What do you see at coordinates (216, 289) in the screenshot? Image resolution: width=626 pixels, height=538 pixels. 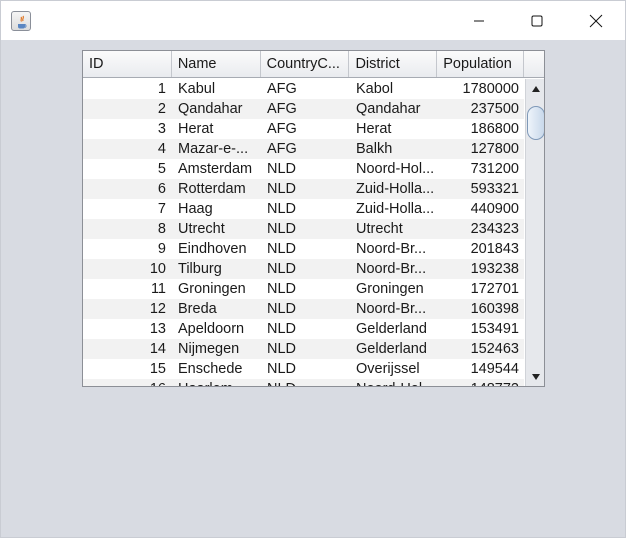 I see `cell-name: Groningen` at bounding box center [216, 289].